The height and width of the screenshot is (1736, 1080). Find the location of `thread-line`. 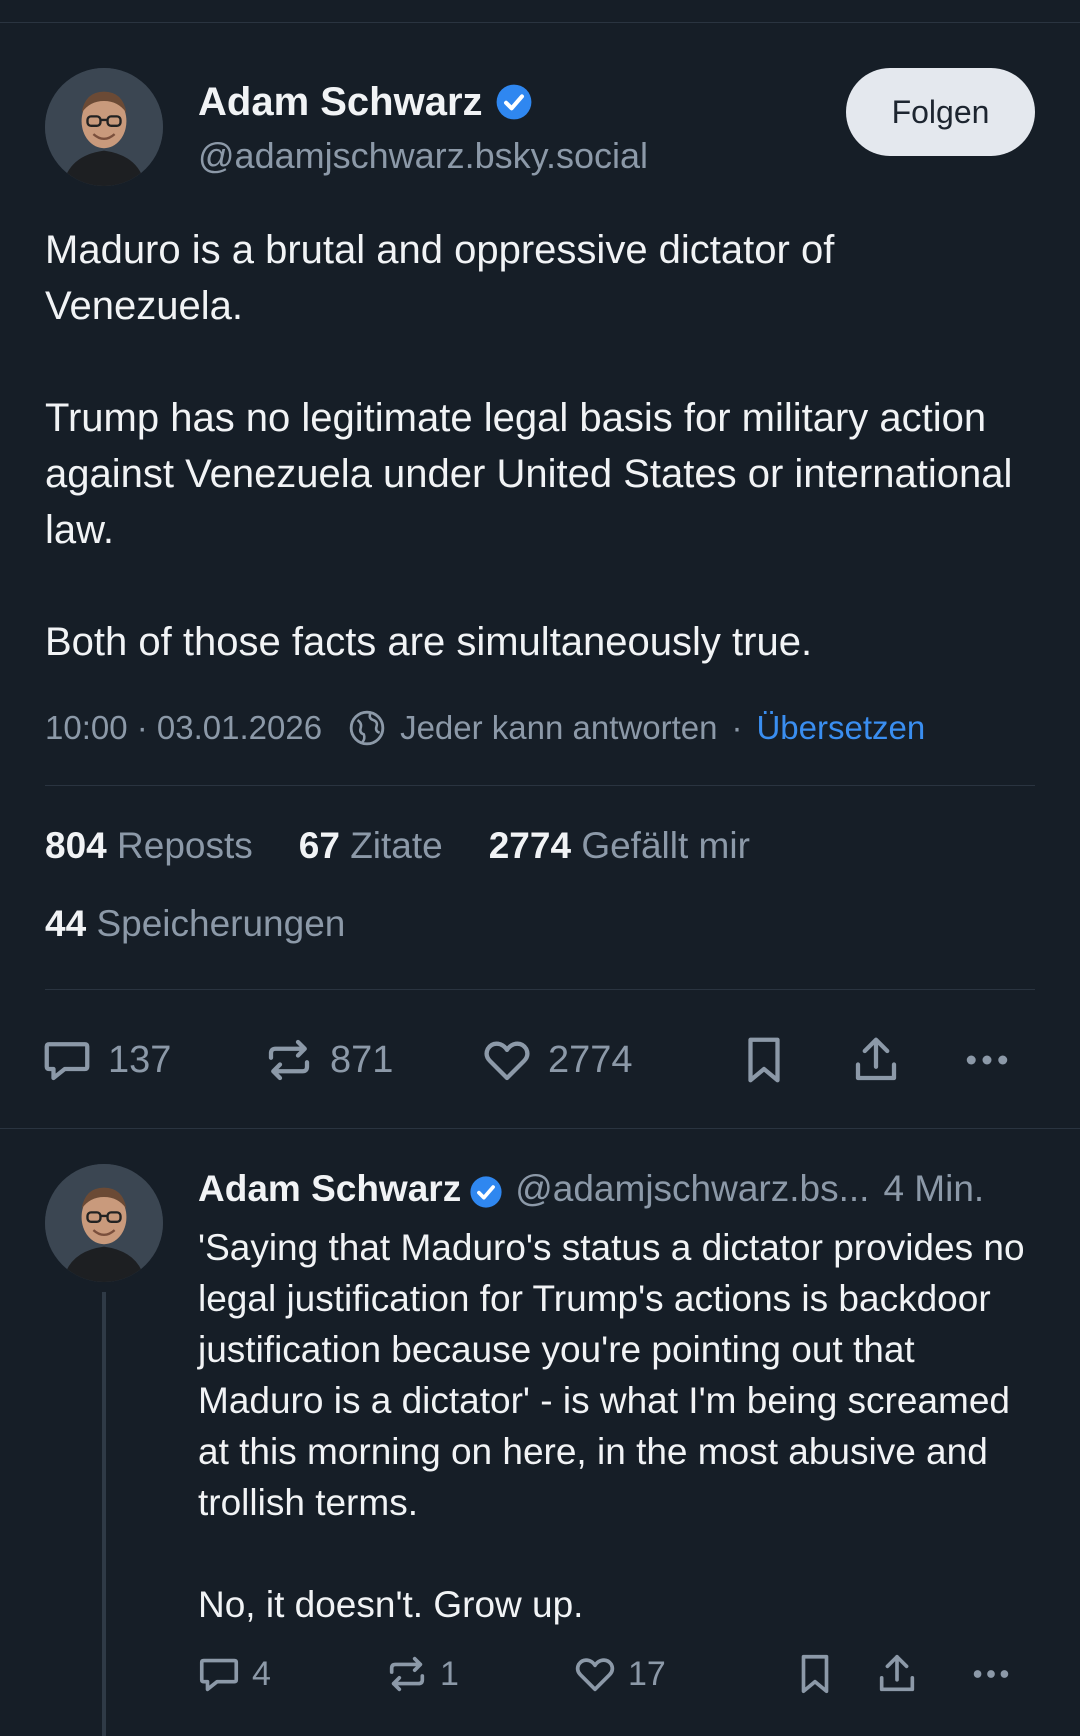

thread-line is located at coordinates (104, 1514).